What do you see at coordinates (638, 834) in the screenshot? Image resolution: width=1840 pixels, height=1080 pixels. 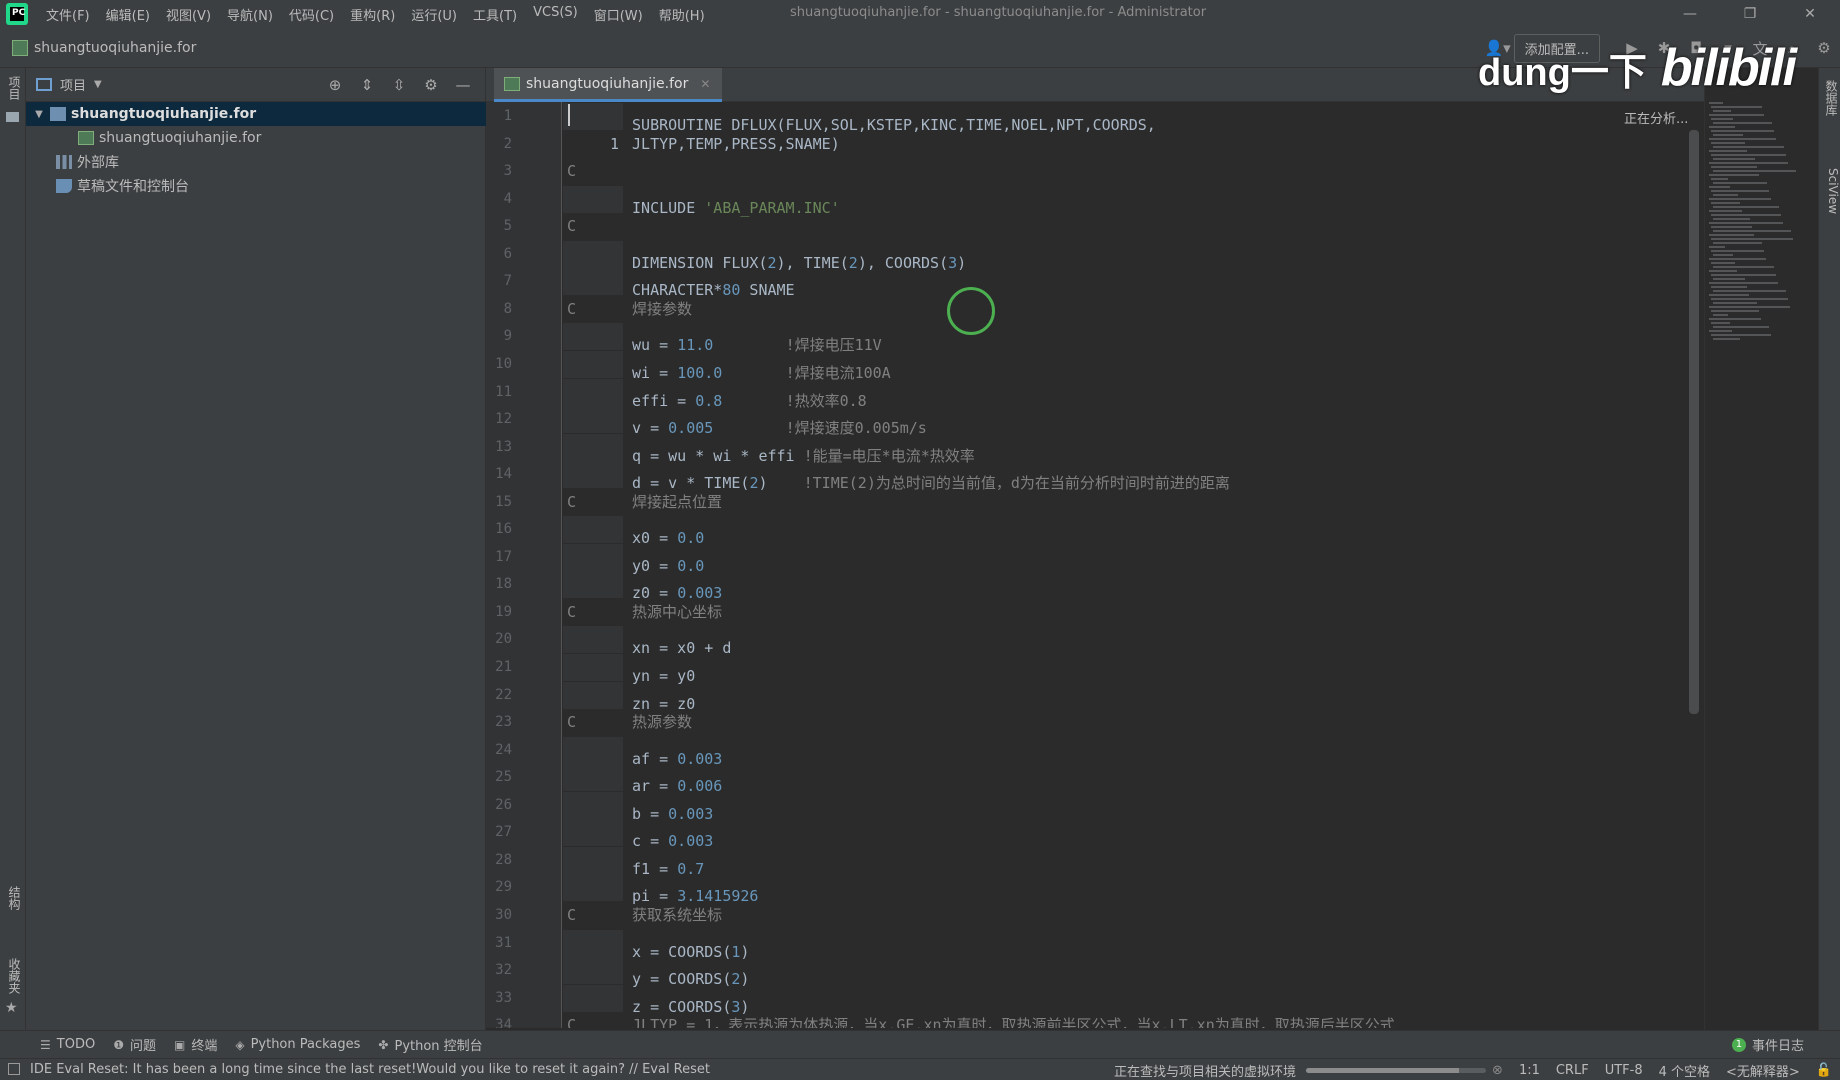 I see `code-line: c = 0.003` at bounding box center [638, 834].